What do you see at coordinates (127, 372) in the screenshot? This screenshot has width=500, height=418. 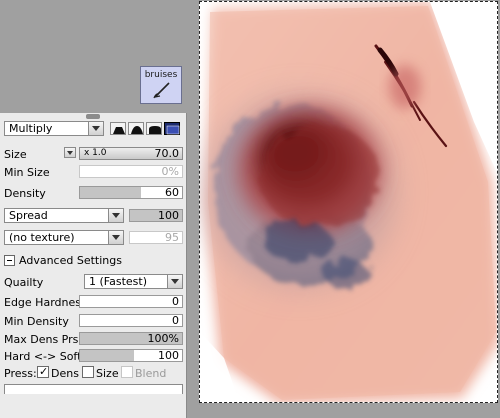 I see `press-blend-checkbox` at bounding box center [127, 372].